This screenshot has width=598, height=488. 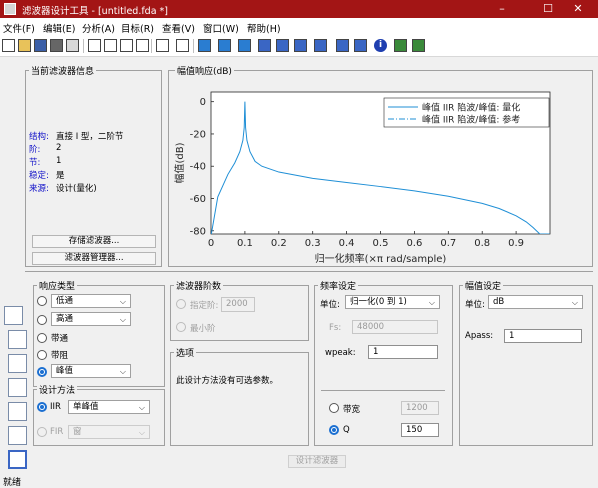 I want to click on sos-icon, so click(x=13, y=315).